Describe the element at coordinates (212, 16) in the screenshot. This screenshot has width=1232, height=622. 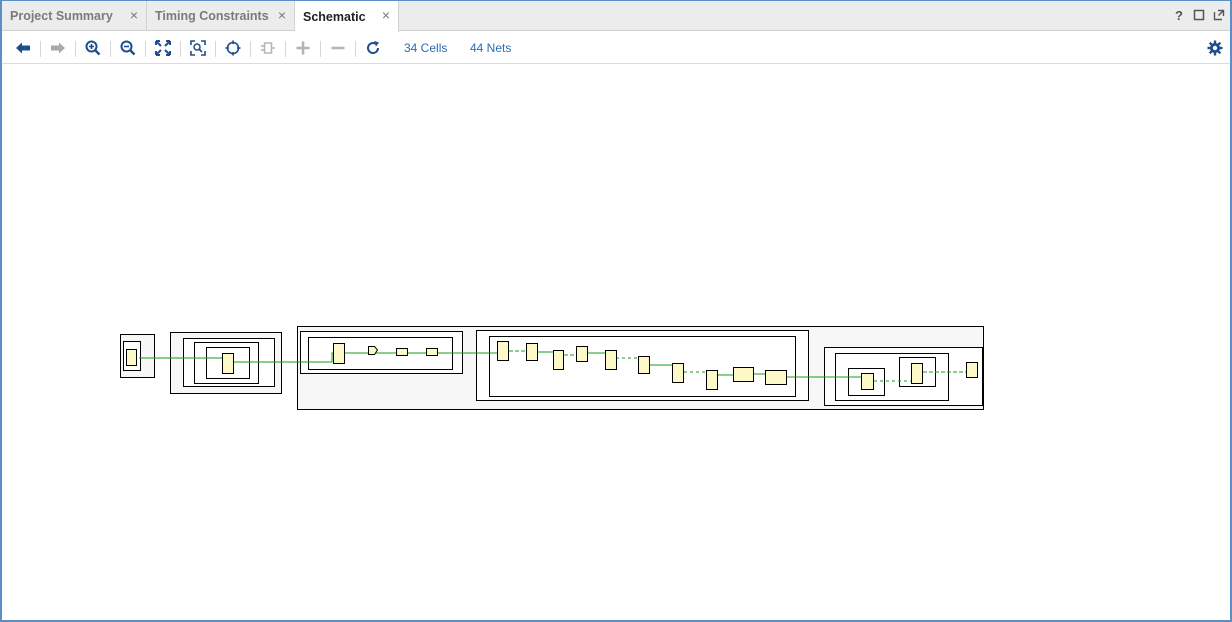
I see `tab-label: Timing Constraints` at that location.